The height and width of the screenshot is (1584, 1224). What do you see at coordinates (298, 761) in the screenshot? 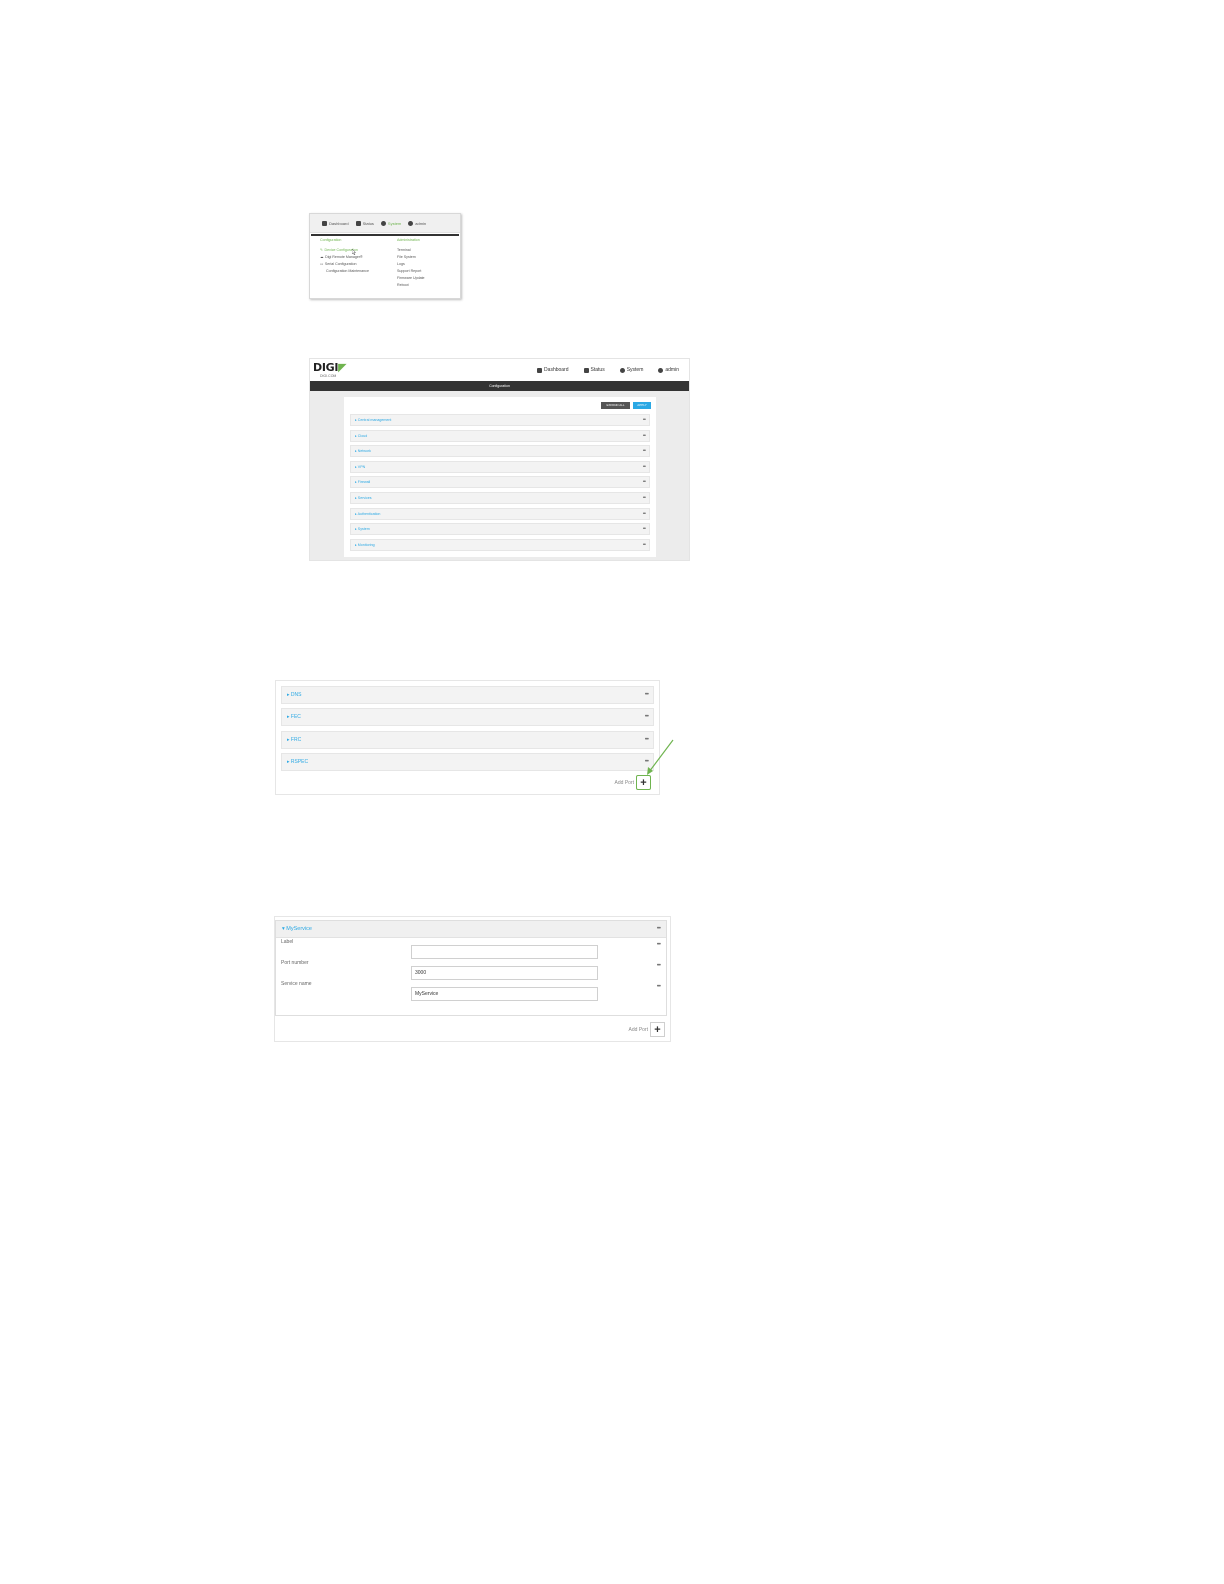
I see `port-row-label: ▸ RSPEC` at bounding box center [298, 761].